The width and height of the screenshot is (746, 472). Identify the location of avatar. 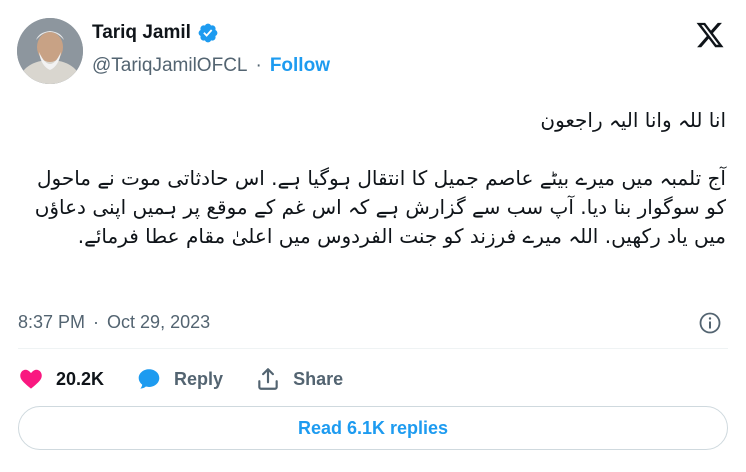
(50, 51).